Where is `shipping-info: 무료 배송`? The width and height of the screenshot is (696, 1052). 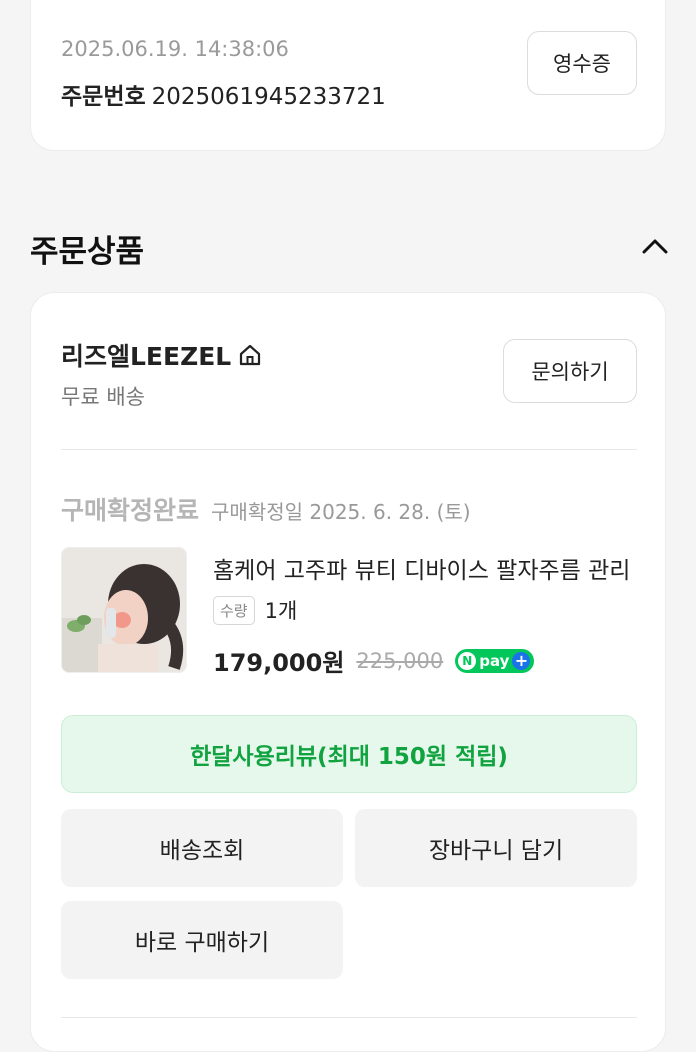 shipping-info: 무료 배송 is located at coordinates (103, 397).